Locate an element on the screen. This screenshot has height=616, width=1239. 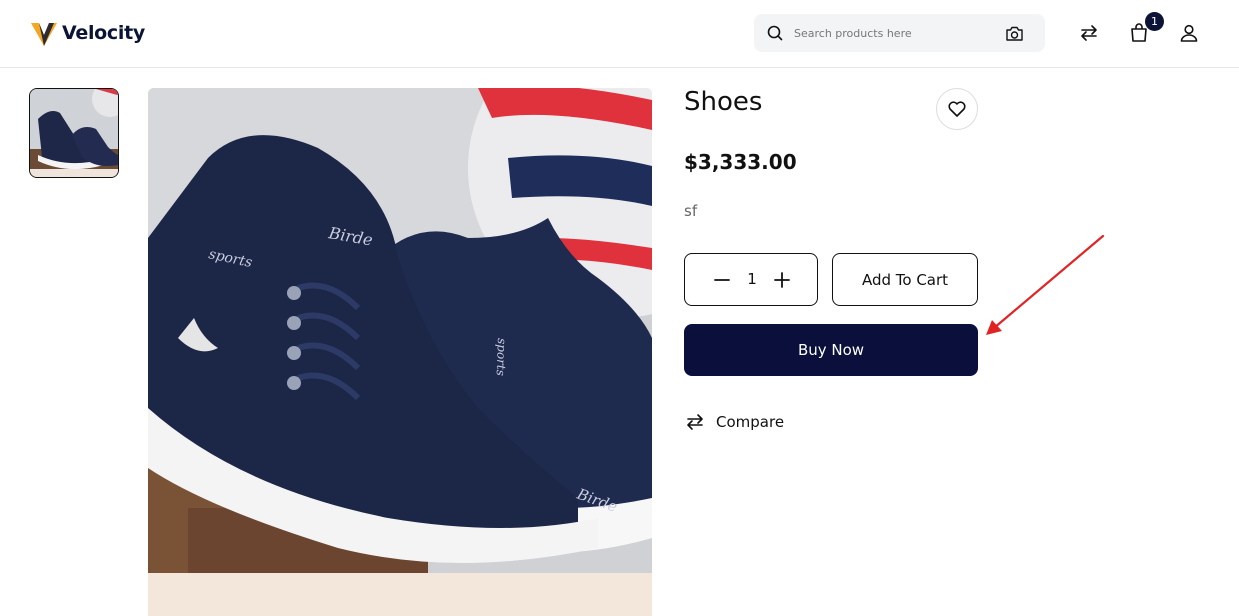
brand-logo: Velocity is located at coordinates (87, 33).